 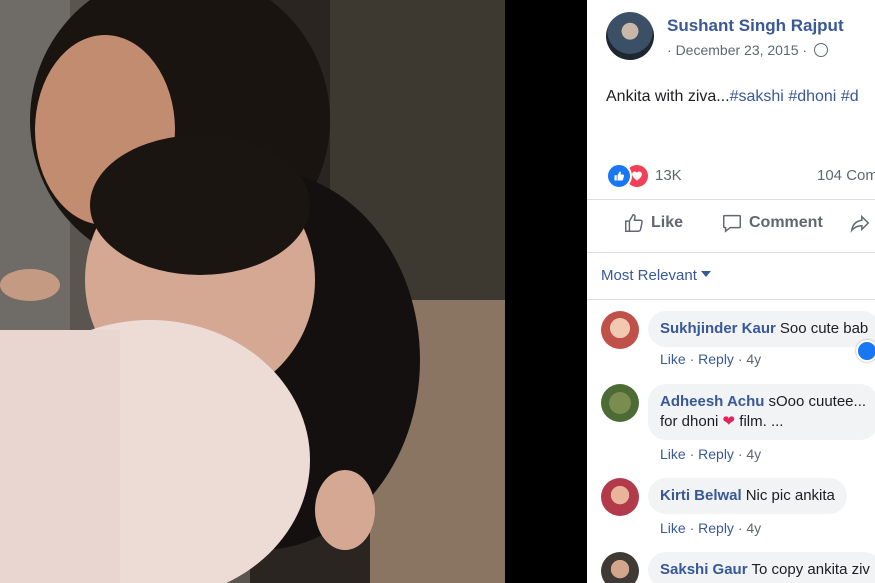 I want to click on comment-button: Comment, so click(x=772, y=223).